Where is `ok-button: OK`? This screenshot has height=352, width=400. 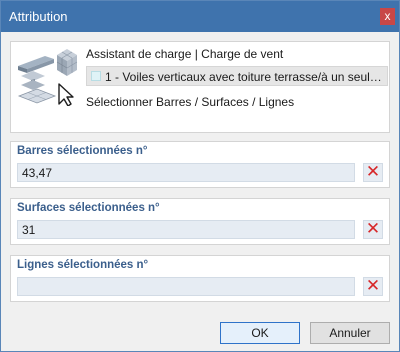
ok-button: OK is located at coordinates (260, 333).